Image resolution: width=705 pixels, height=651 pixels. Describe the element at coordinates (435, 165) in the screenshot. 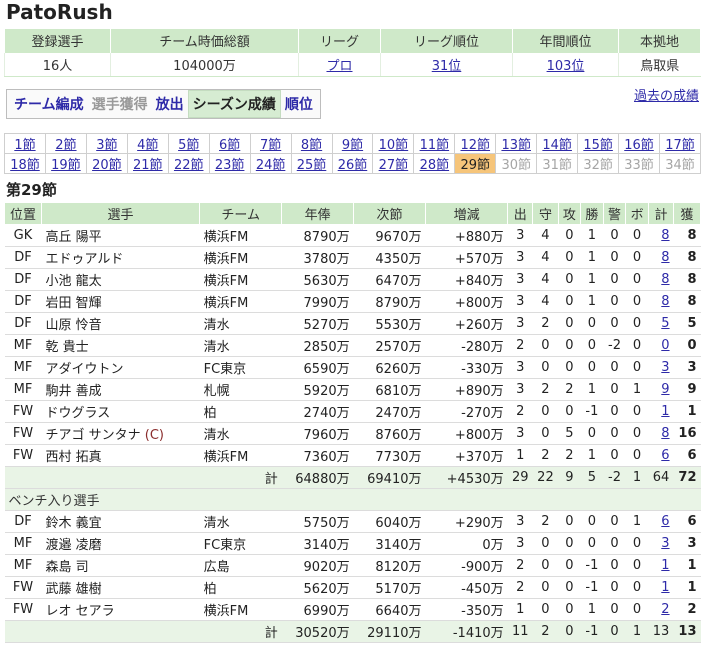

I see `round-link: 28節` at that location.